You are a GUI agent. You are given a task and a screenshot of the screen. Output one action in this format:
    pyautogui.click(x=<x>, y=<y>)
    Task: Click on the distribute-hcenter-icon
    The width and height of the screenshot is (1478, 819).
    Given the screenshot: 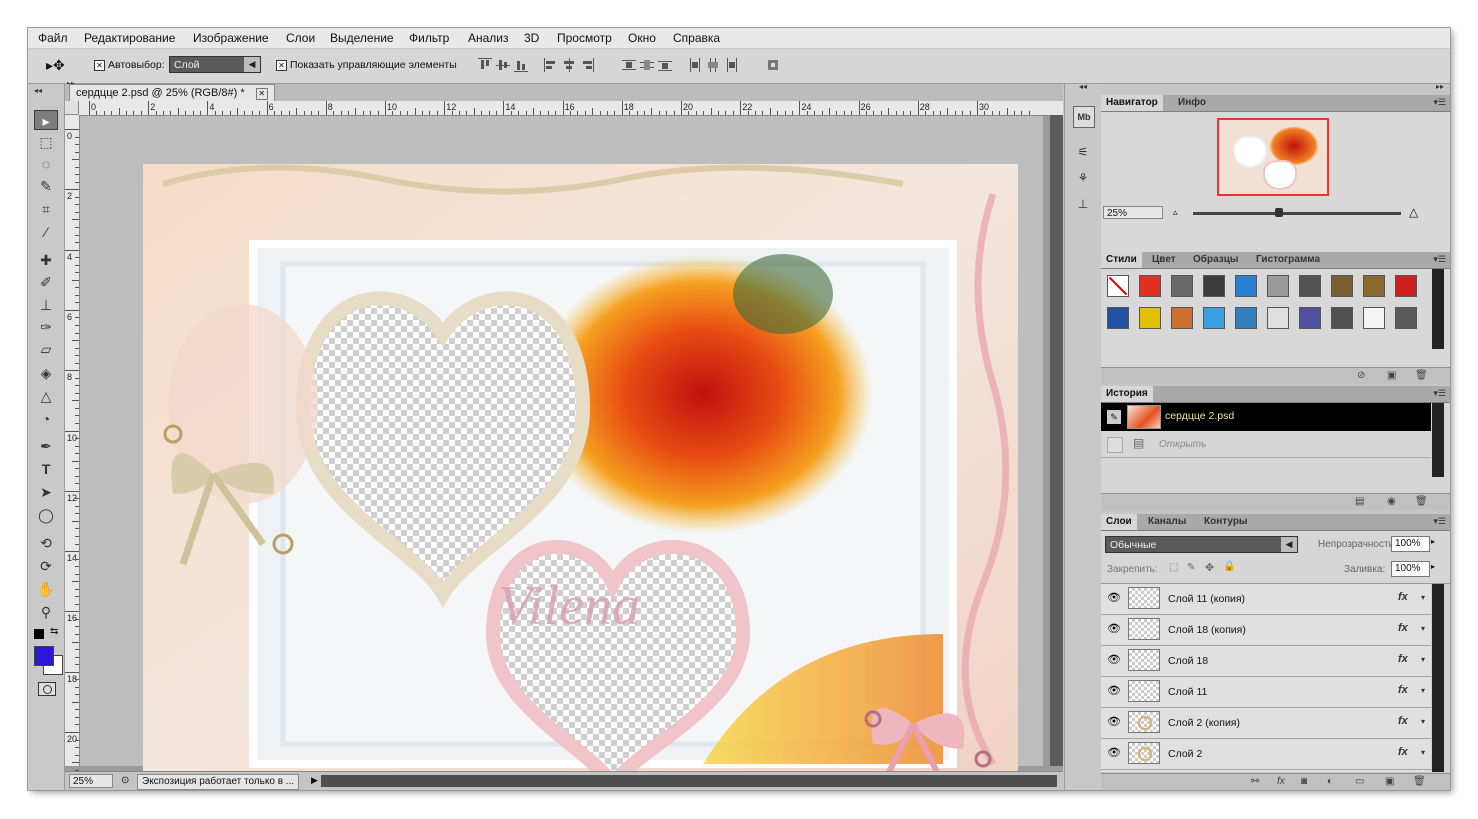 What is the action you would take?
    pyautogui.click(x=713, y=65)
    